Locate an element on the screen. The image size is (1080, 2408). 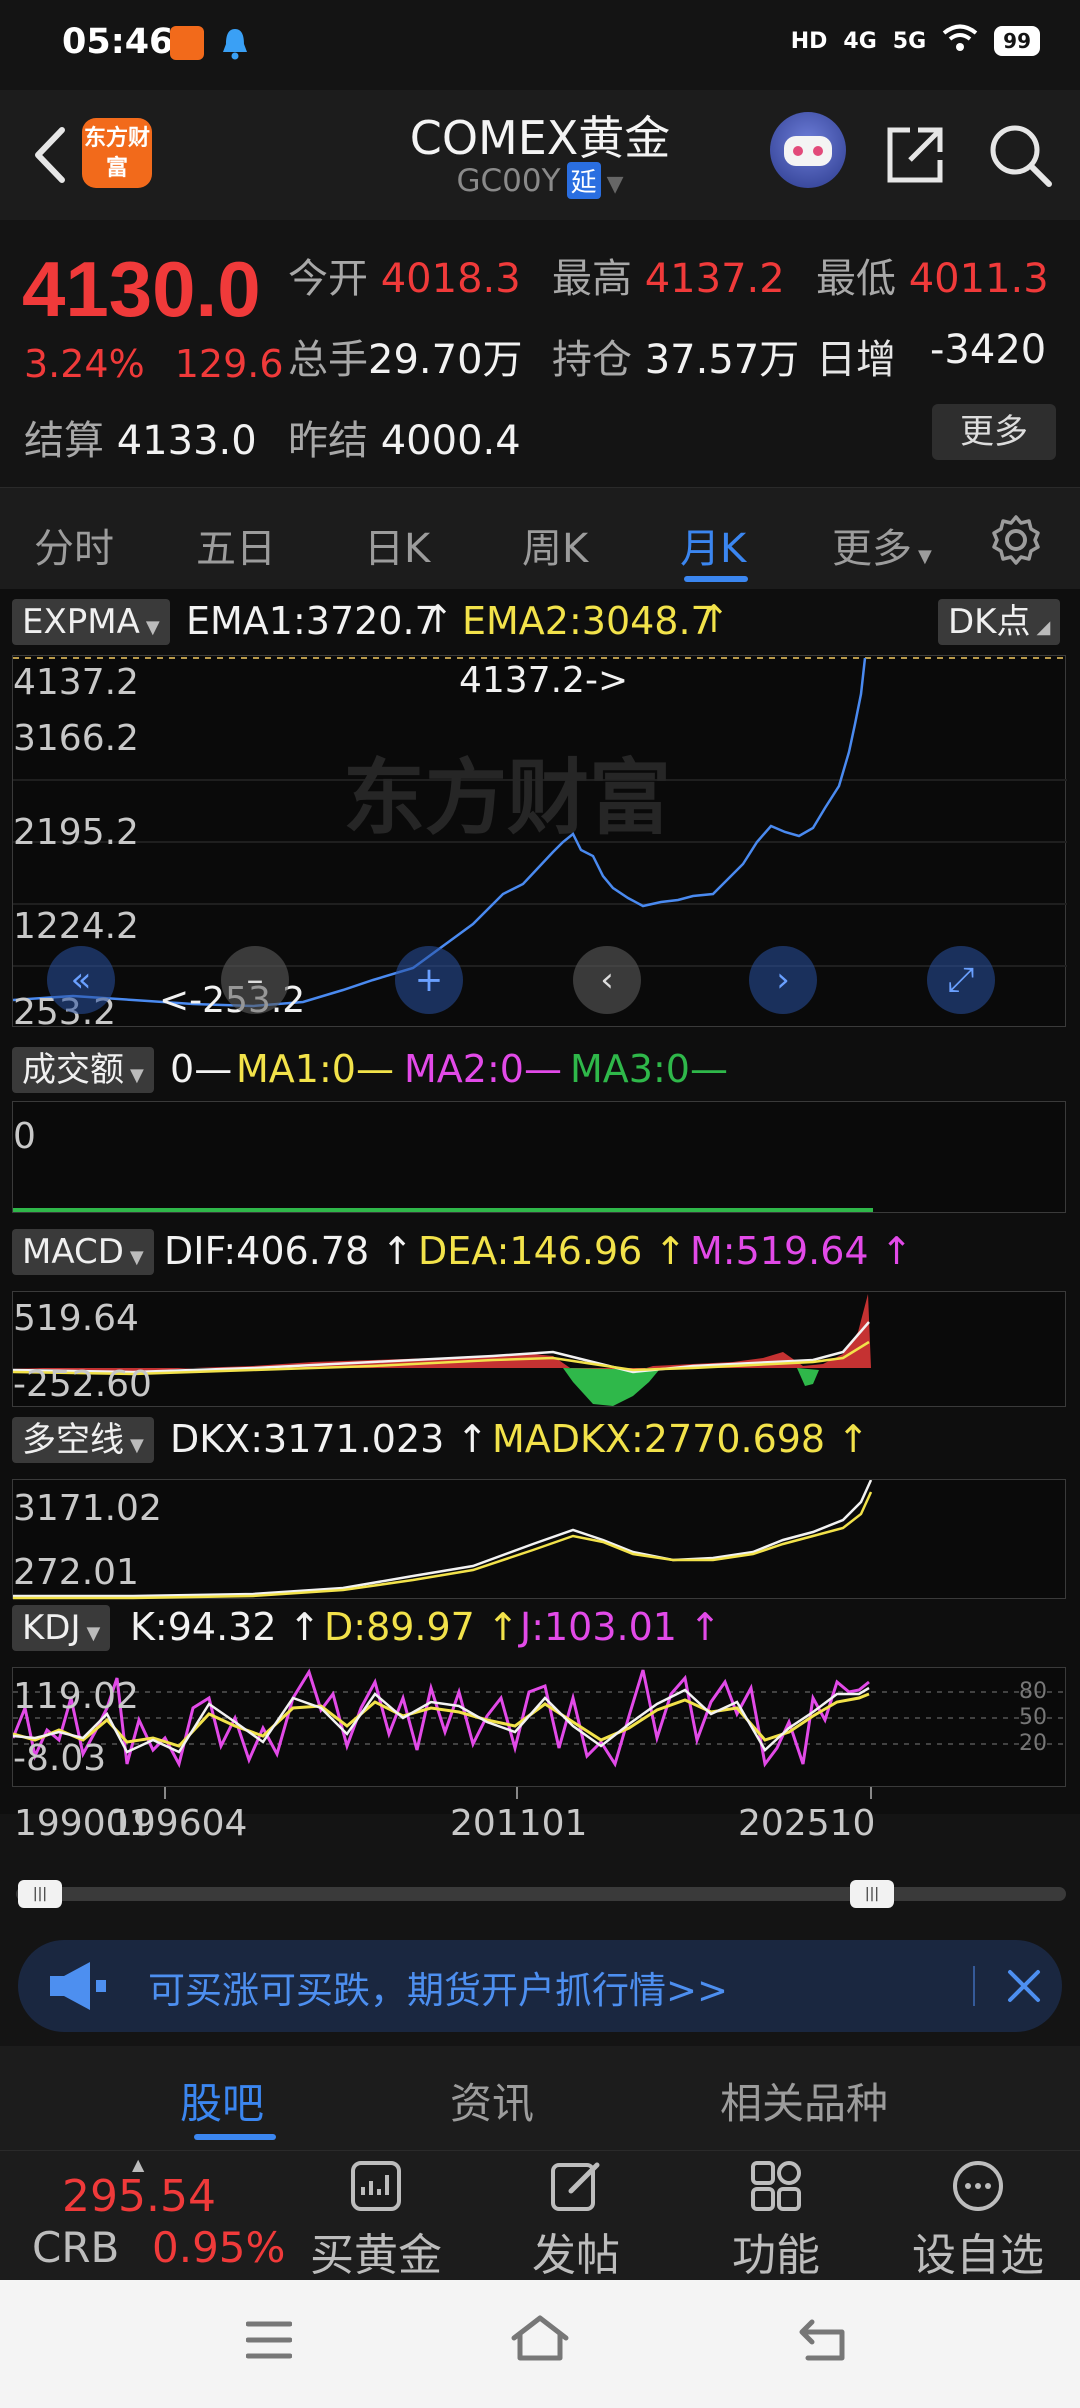
dkx-panel: 3171.02 272.01 is located at coordinates (539, 1539).